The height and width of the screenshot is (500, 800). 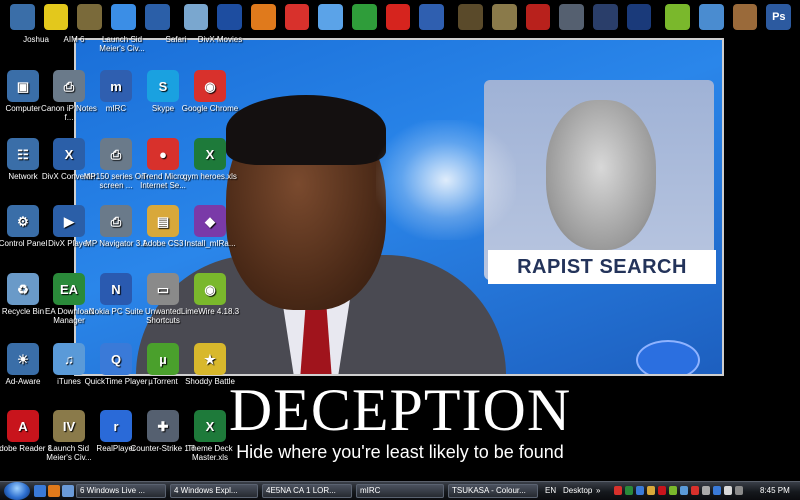 What do you see at coordinates (40, 491) in the screenshot?
I see `show-desktop-icon` at bounding box center [40, 491].